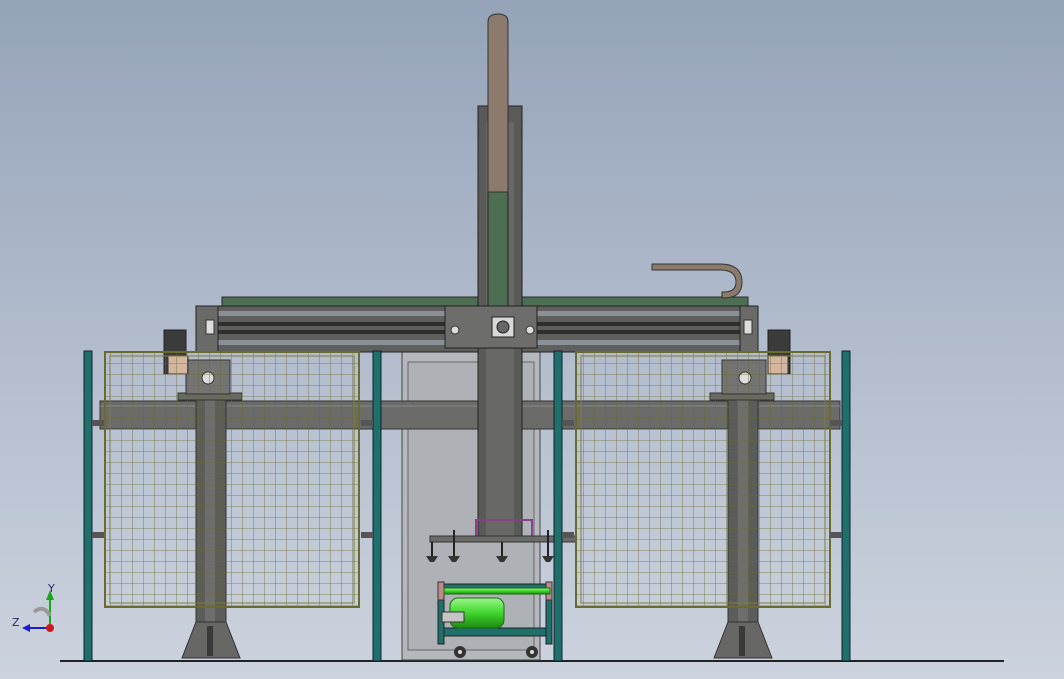 This screenshot has width=1064, height=679. I want to click on triad-z-label: Z, so click(16, 622).